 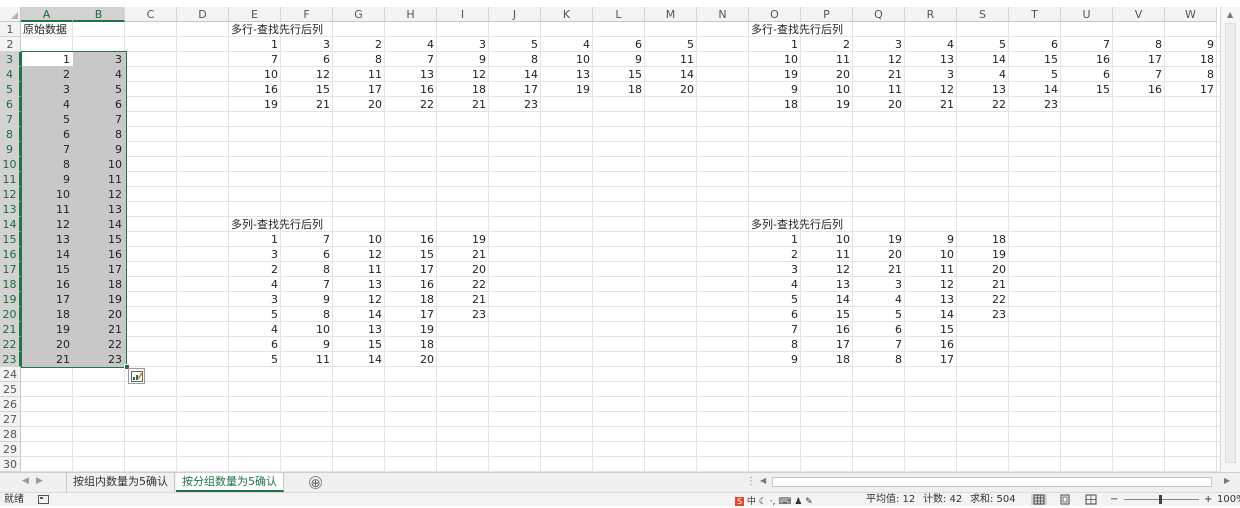 What do you see at coordinates (983, 59) in the screenshot?
I see `cell-S3: 14` at bounding box center [983, 59].